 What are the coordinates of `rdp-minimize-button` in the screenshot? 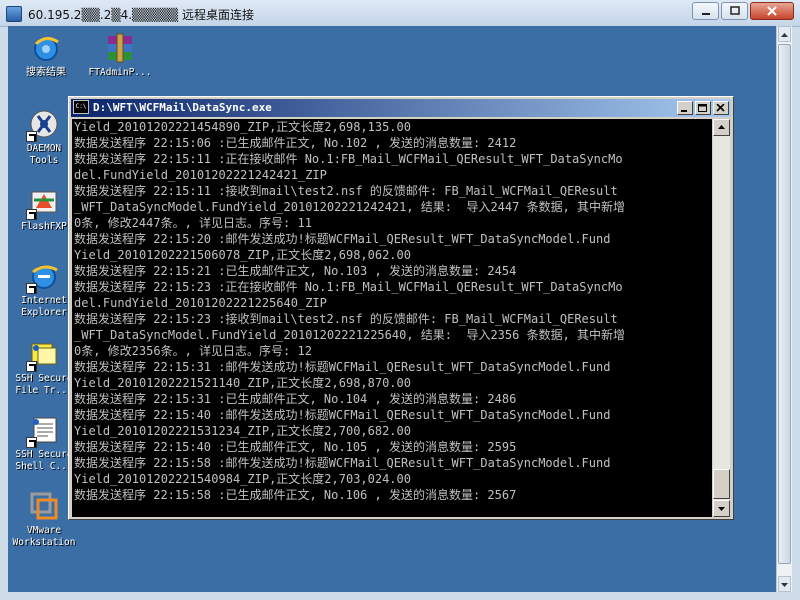 It's located at (705, 11).